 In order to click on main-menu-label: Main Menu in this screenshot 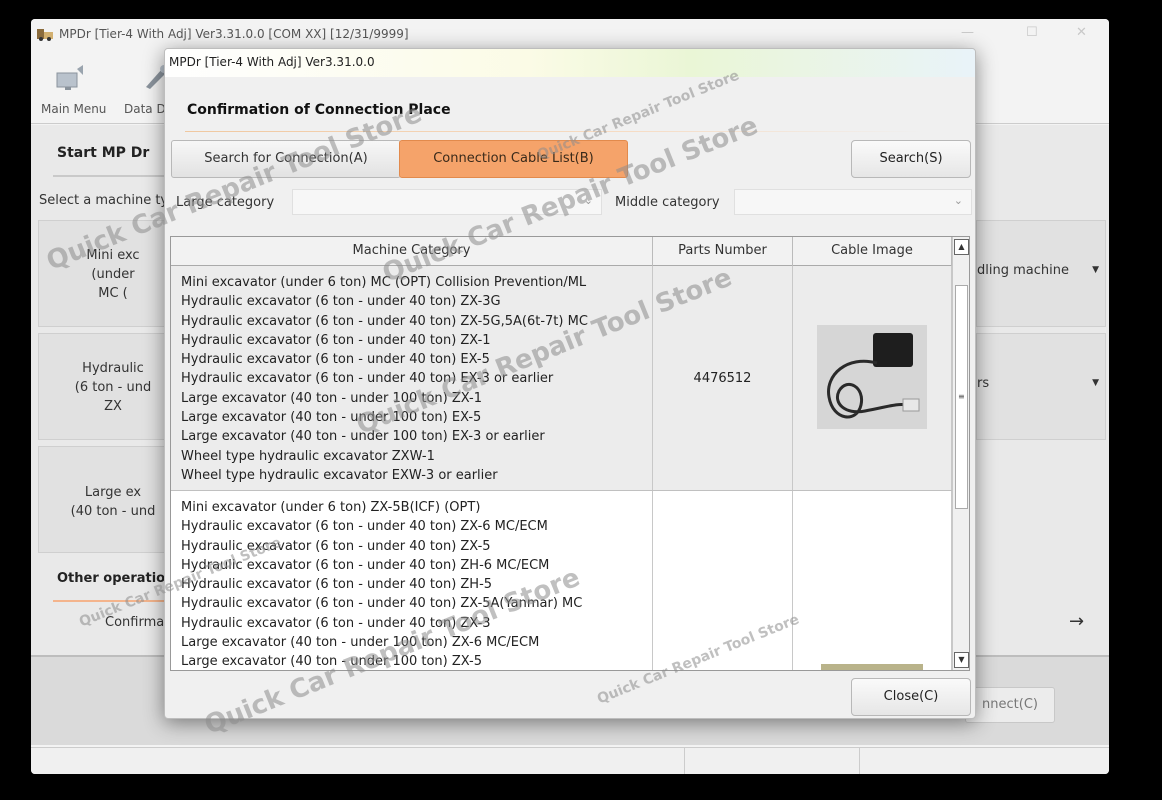, I will do `click(74, 109)`.